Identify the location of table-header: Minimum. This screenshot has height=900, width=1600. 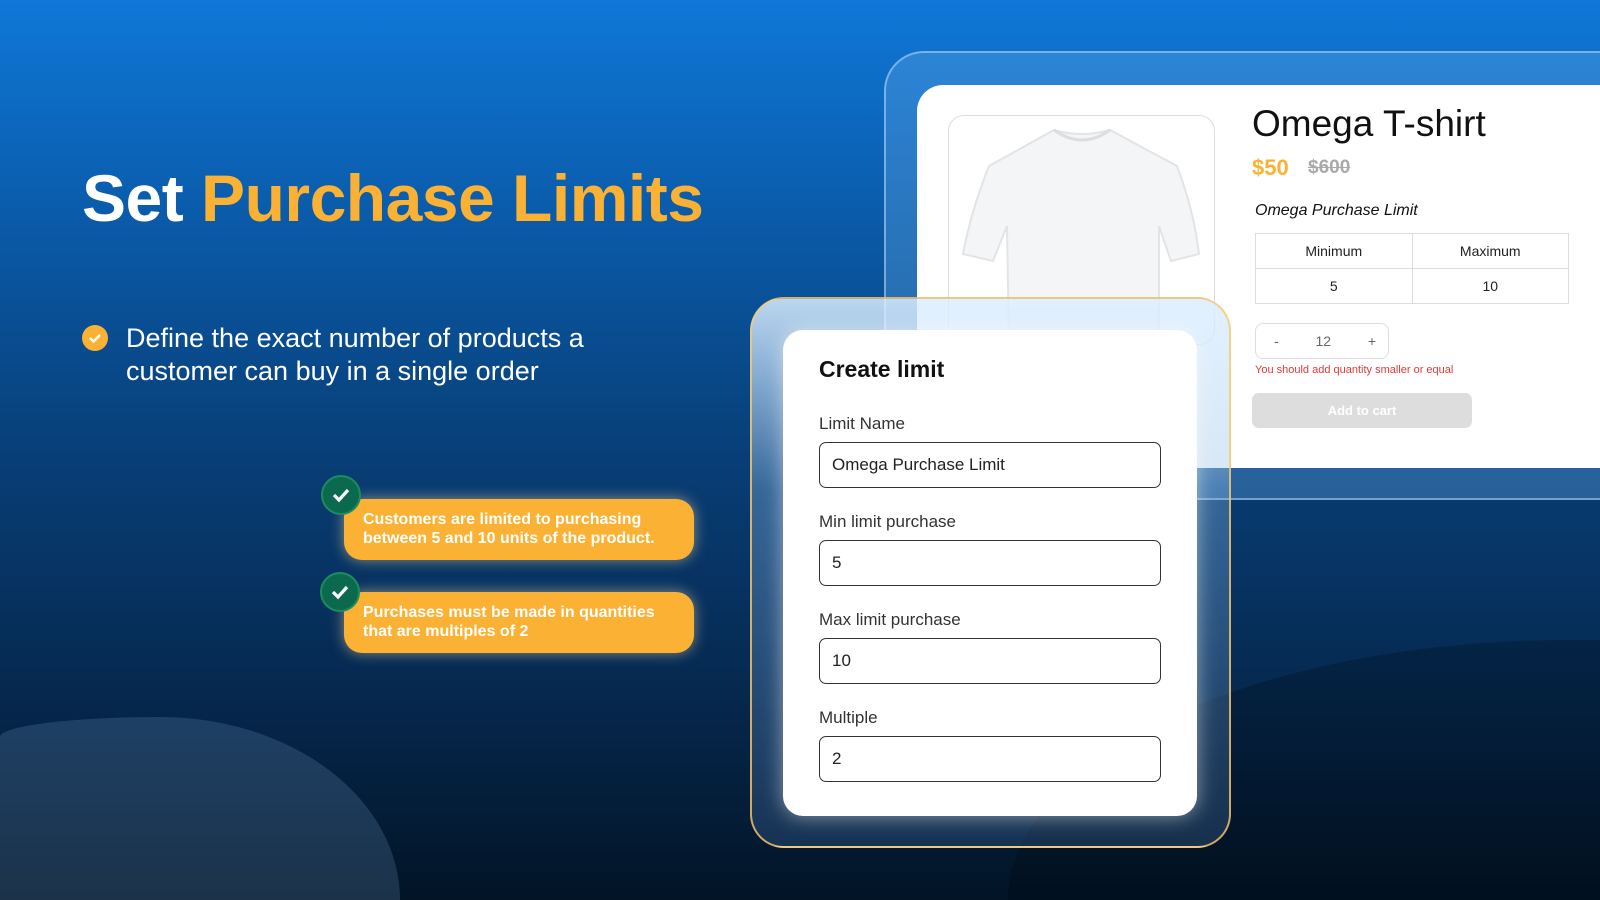
(1334, 251).